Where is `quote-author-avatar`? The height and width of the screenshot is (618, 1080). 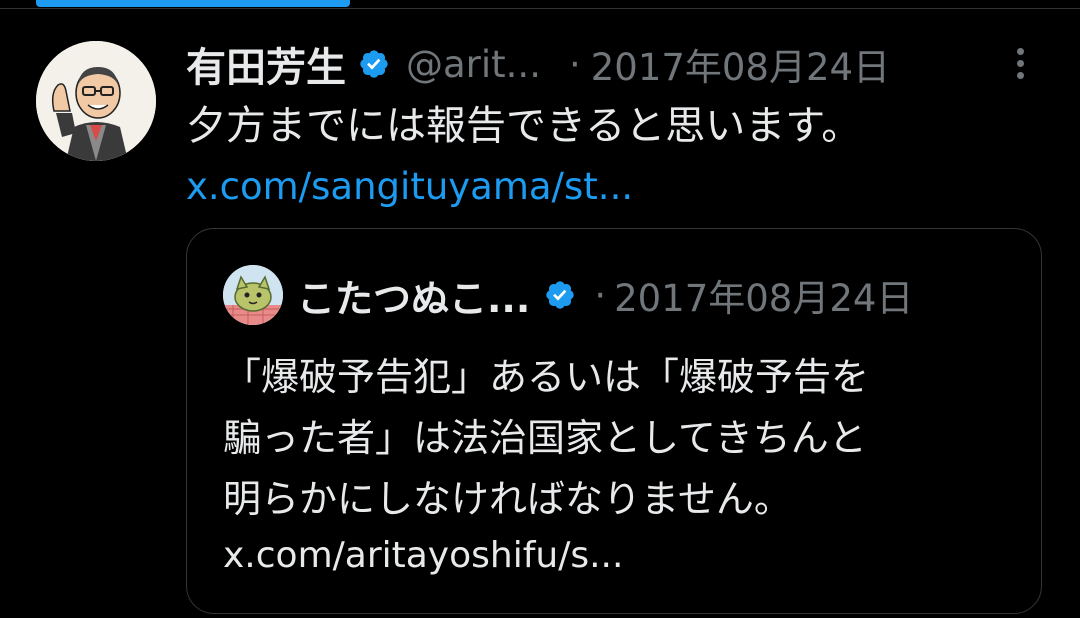
quote-author-avatar is located at coordinates (253, 295).